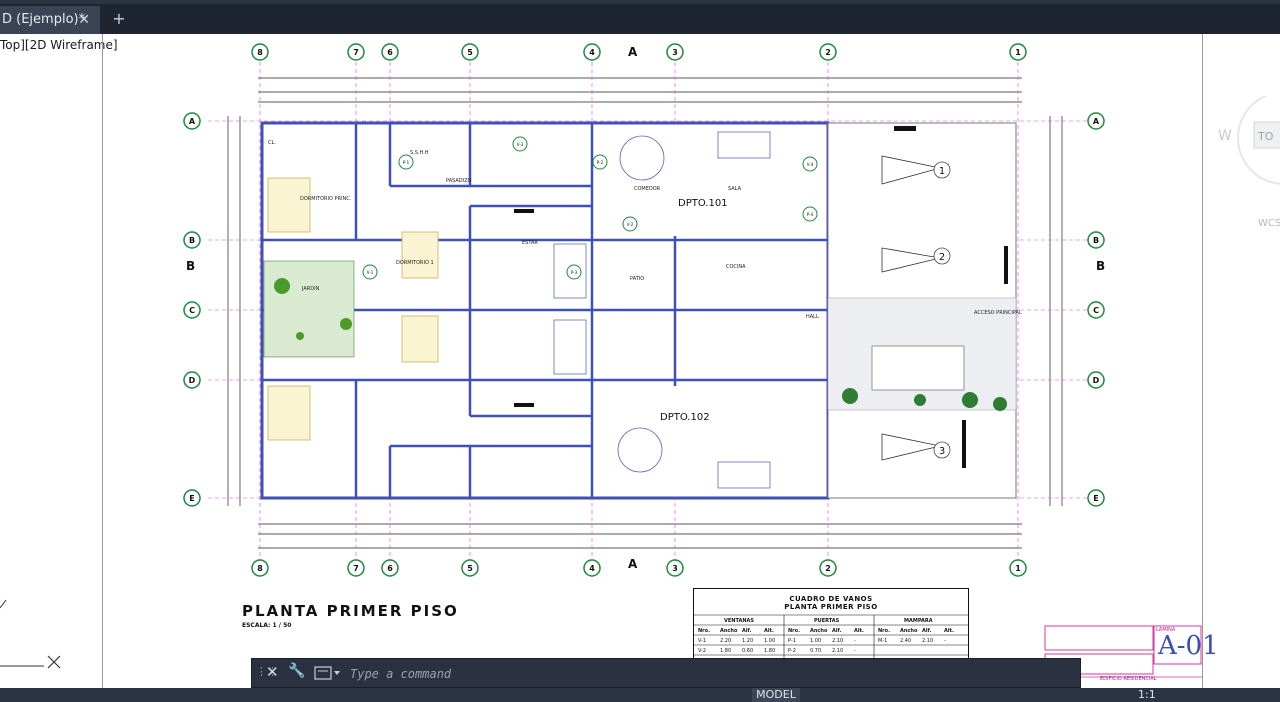 Image resolution: width=1280 pixels, height=702 pixels. I want to click on openings-cell: P-1, so click(792, 641).